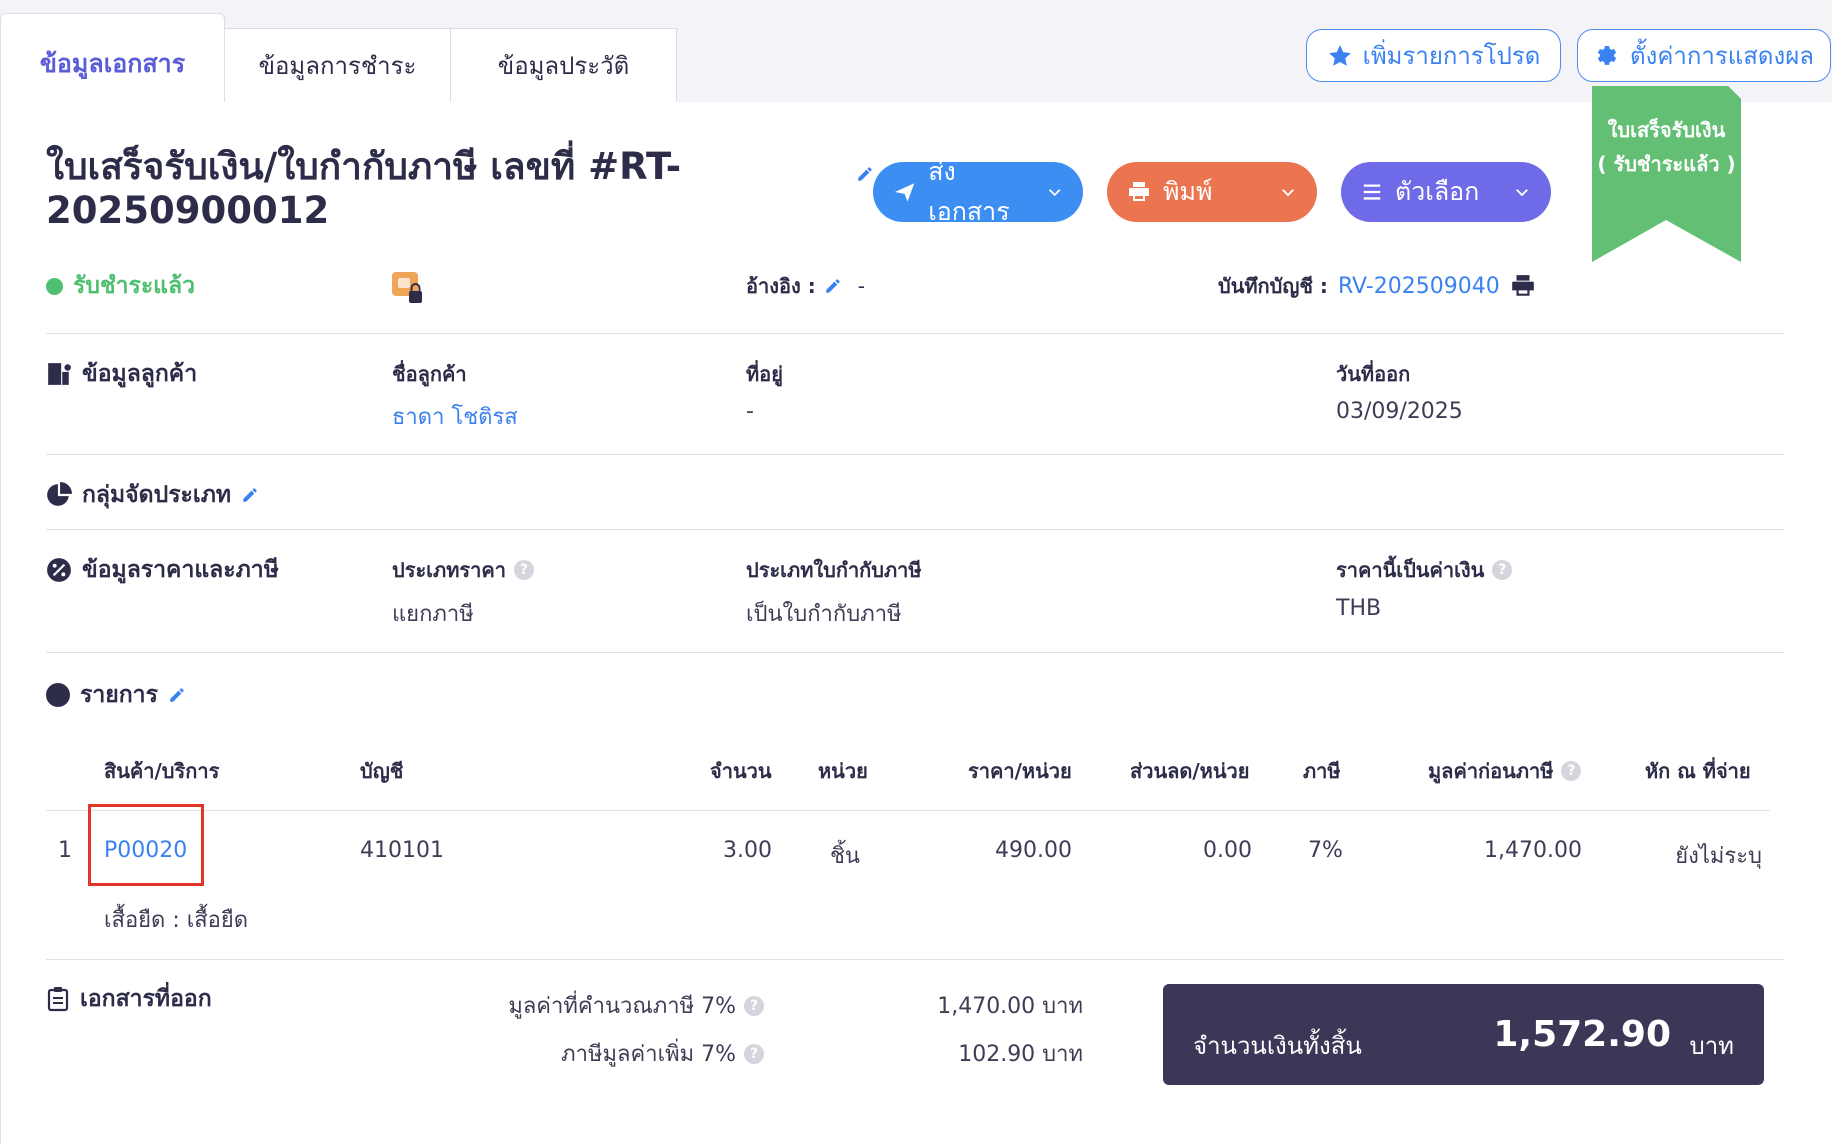 The height and width of the screenshot is (1144, 1832). I want to click on grand-total-currency: บาท, so click(1711, 1046).